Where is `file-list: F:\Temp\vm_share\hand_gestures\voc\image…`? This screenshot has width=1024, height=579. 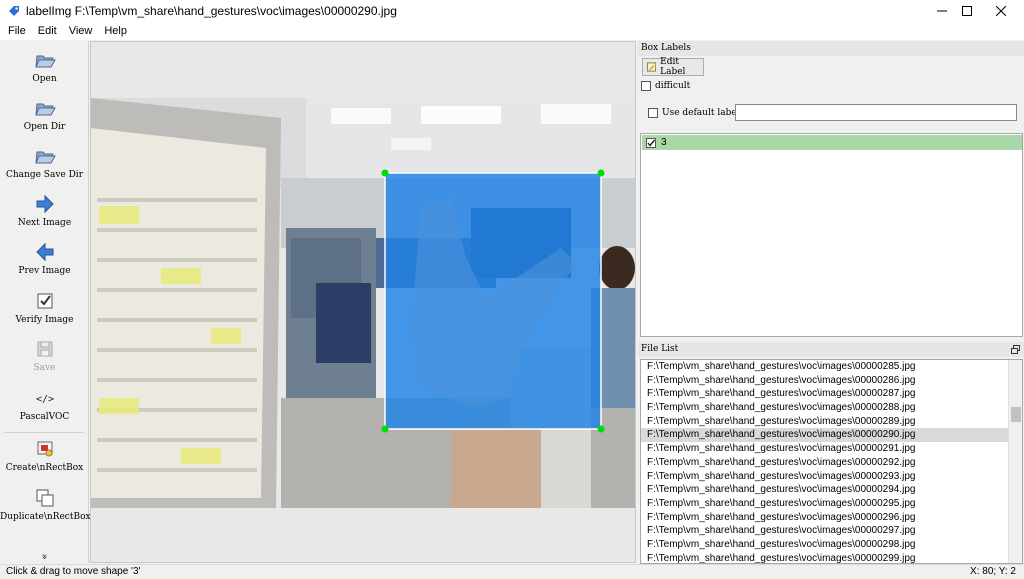
file-list: F:\Temp\vm_share\hand_gestures\voc\image… is located at coordinates (831, 461).